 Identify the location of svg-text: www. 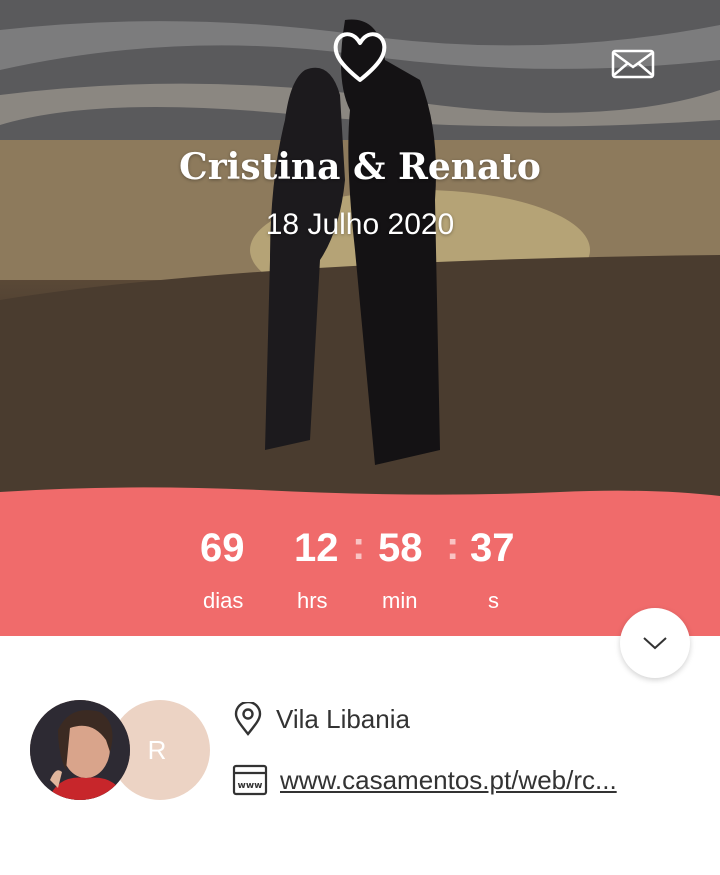
(250, 786).